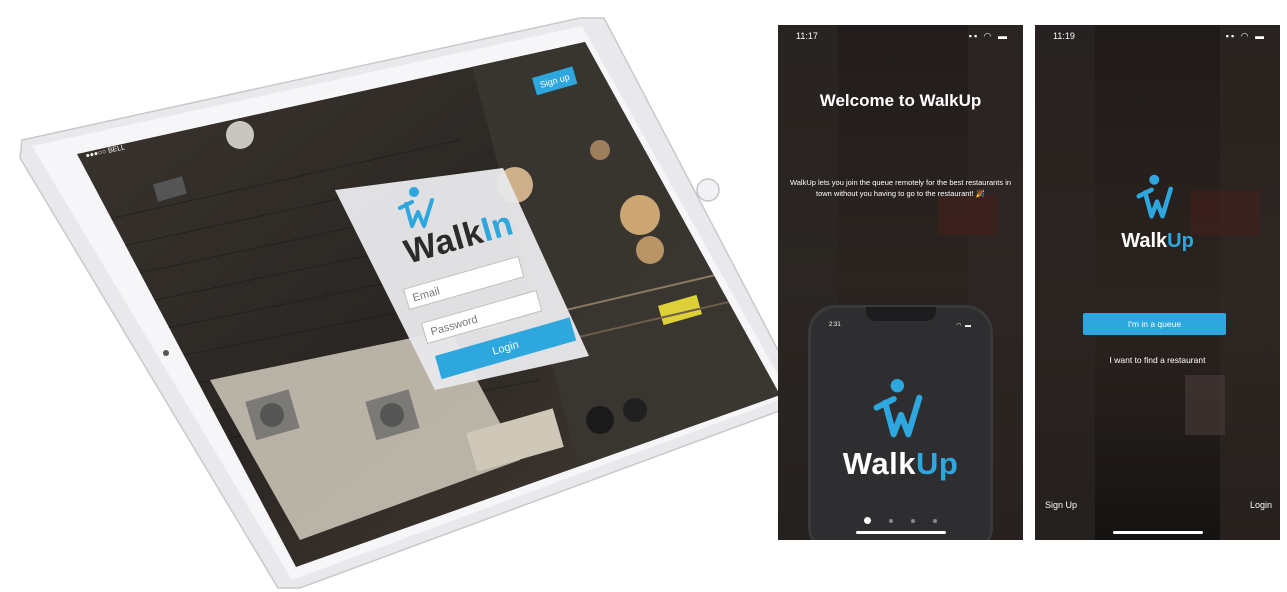  I want to click on inner-phone-mockup: 2:31 ◠ ▬ WalkUp, so click(900, 422).